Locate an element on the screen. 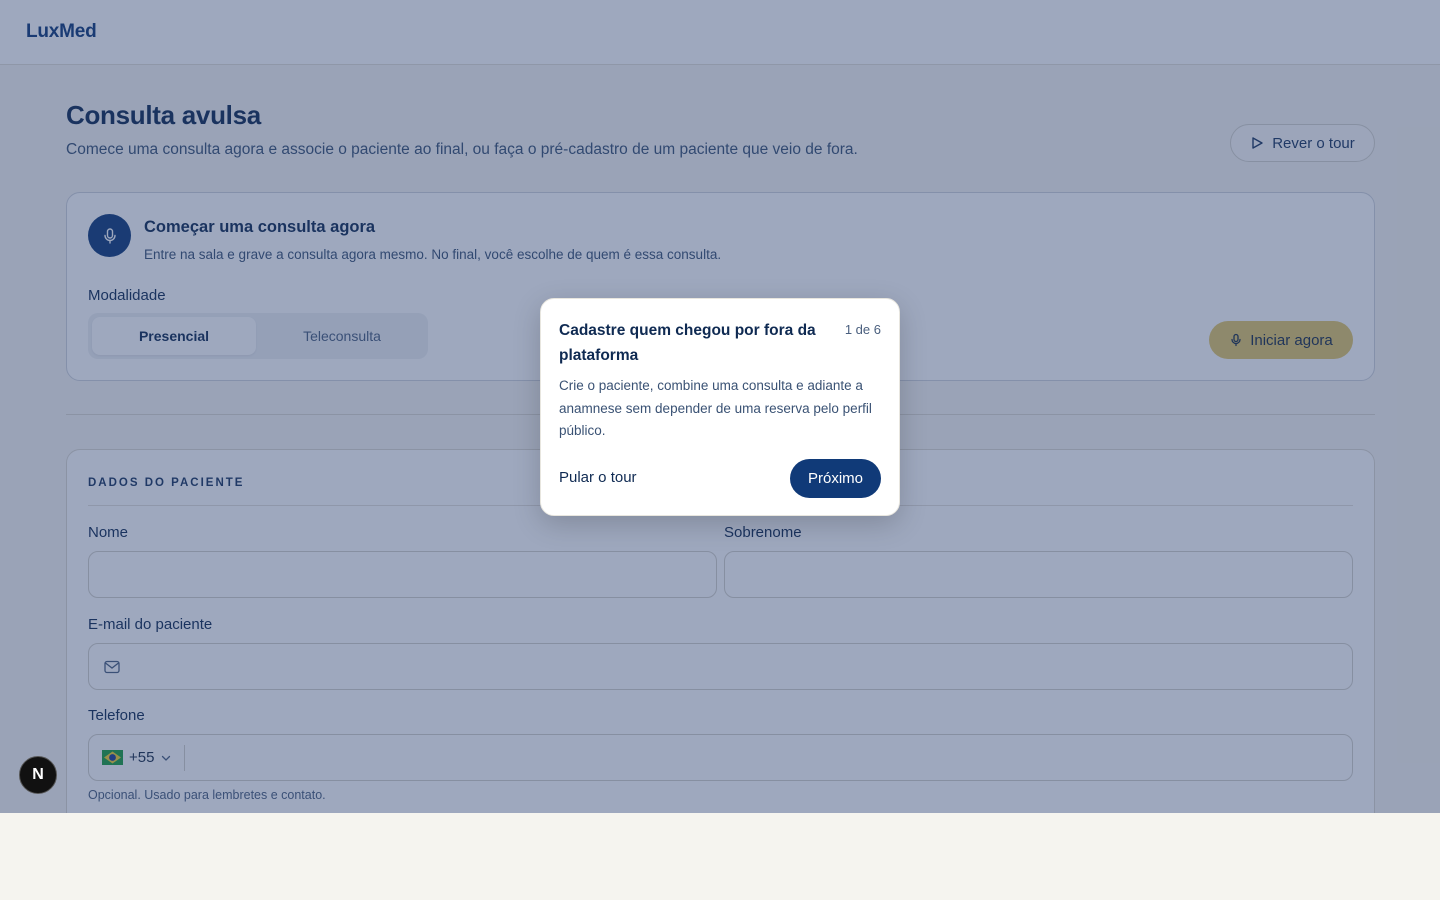 The width and height of the screenshot is (1440, 900). dev-tools-badge: N is located at coordinates (38, 775).